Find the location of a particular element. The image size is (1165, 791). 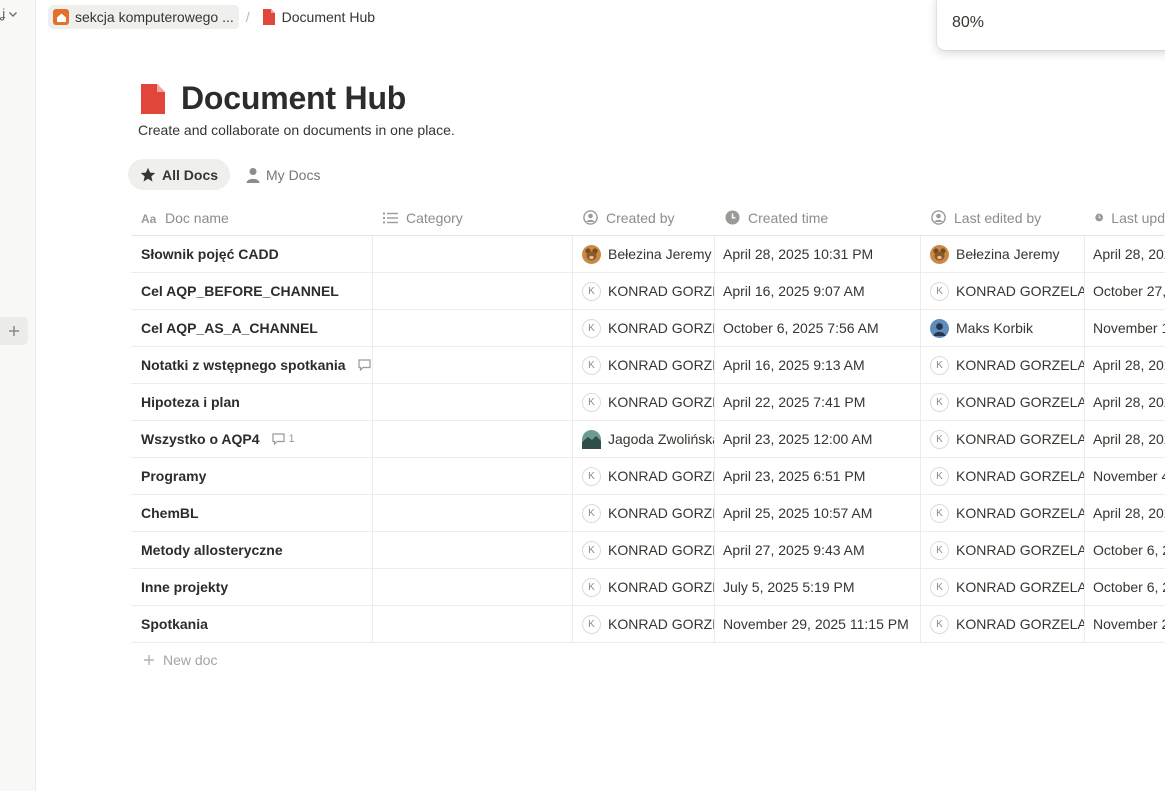

cell-created-time: April 25, 2025 10:57 AM is located at coordinates (818, 513).